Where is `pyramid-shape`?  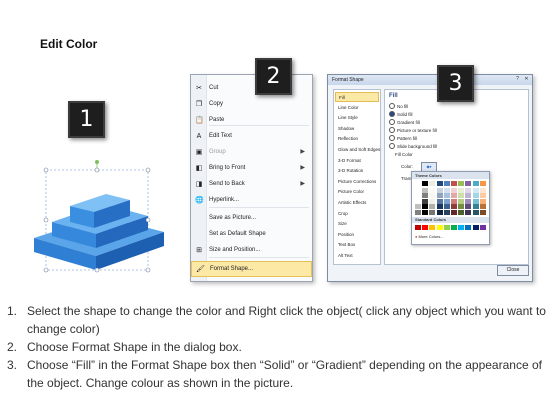 pyramid-shape is located at coordinates (99, 220).